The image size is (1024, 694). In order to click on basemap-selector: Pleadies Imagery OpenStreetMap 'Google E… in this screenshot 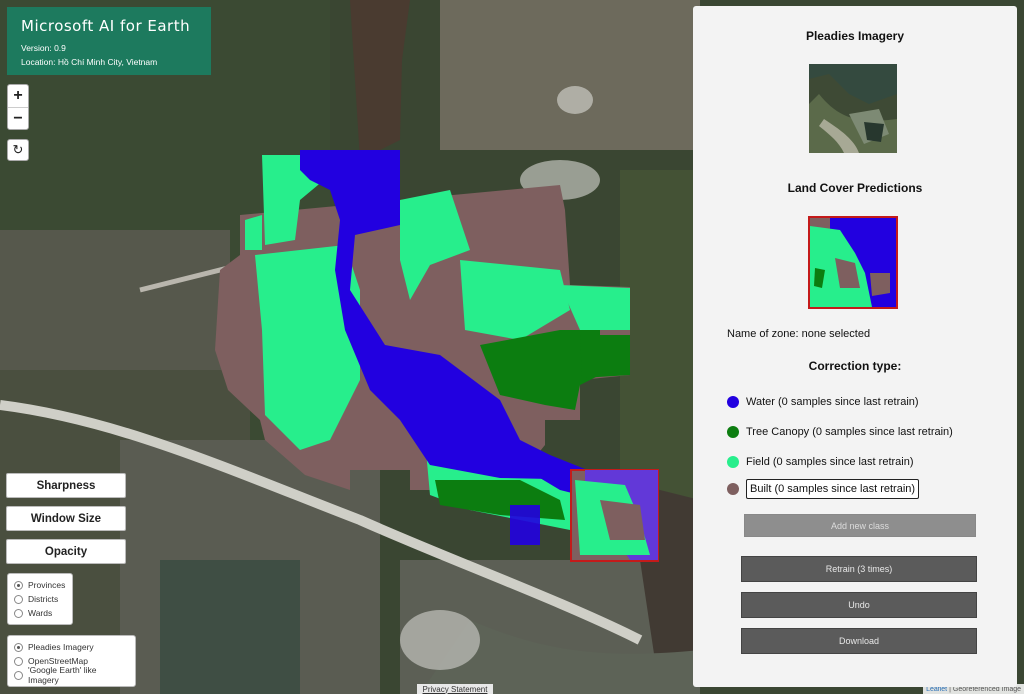, I will do `click(71, 661)`.